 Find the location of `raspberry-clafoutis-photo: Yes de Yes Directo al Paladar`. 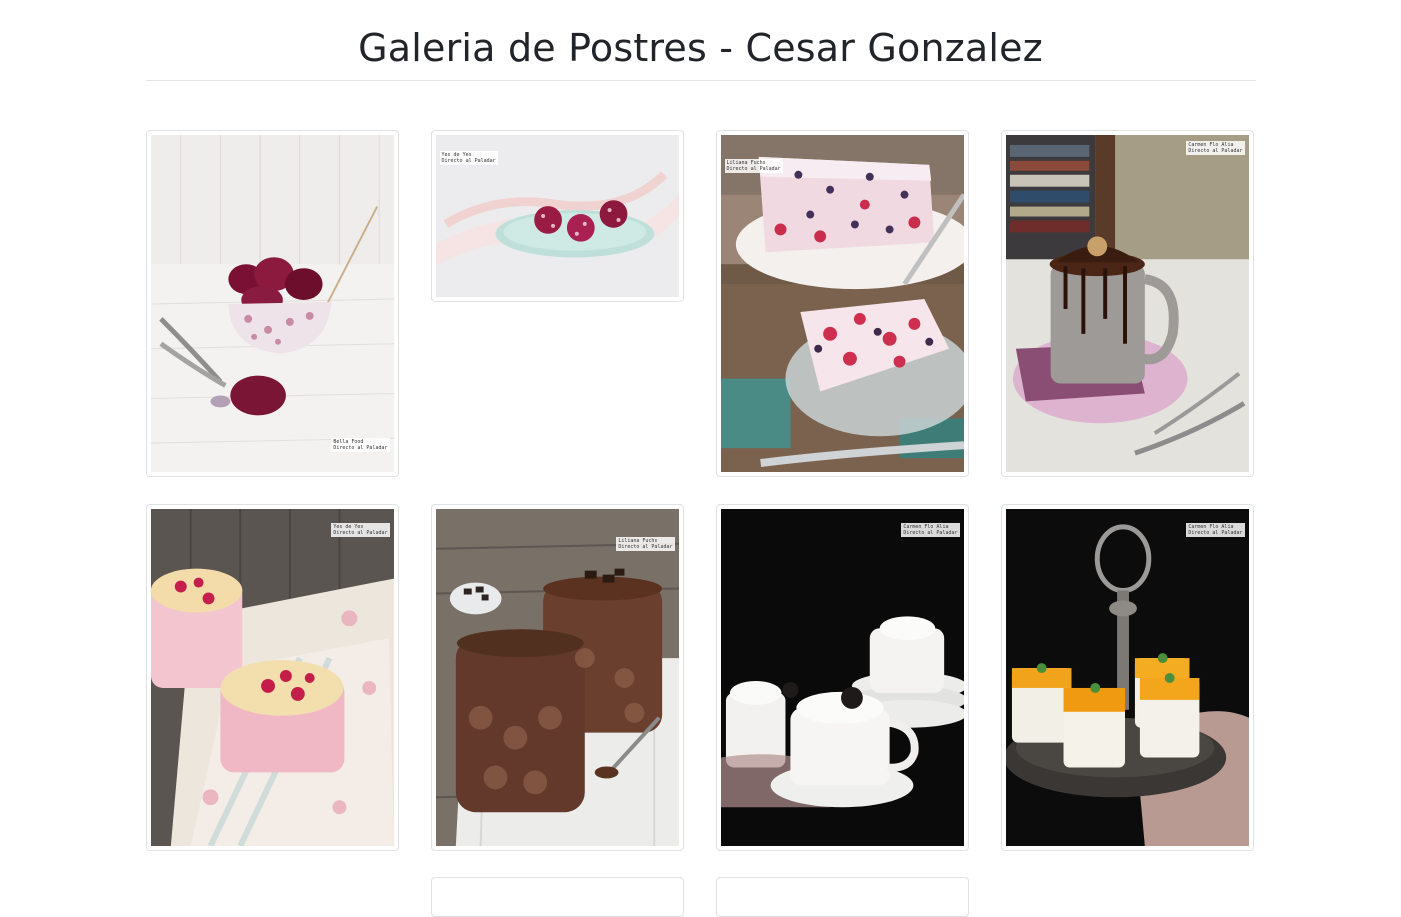

raspberry-clafoutis-photo: Yes de Yes Directo al Paladar is located at coordinates (272, 677).